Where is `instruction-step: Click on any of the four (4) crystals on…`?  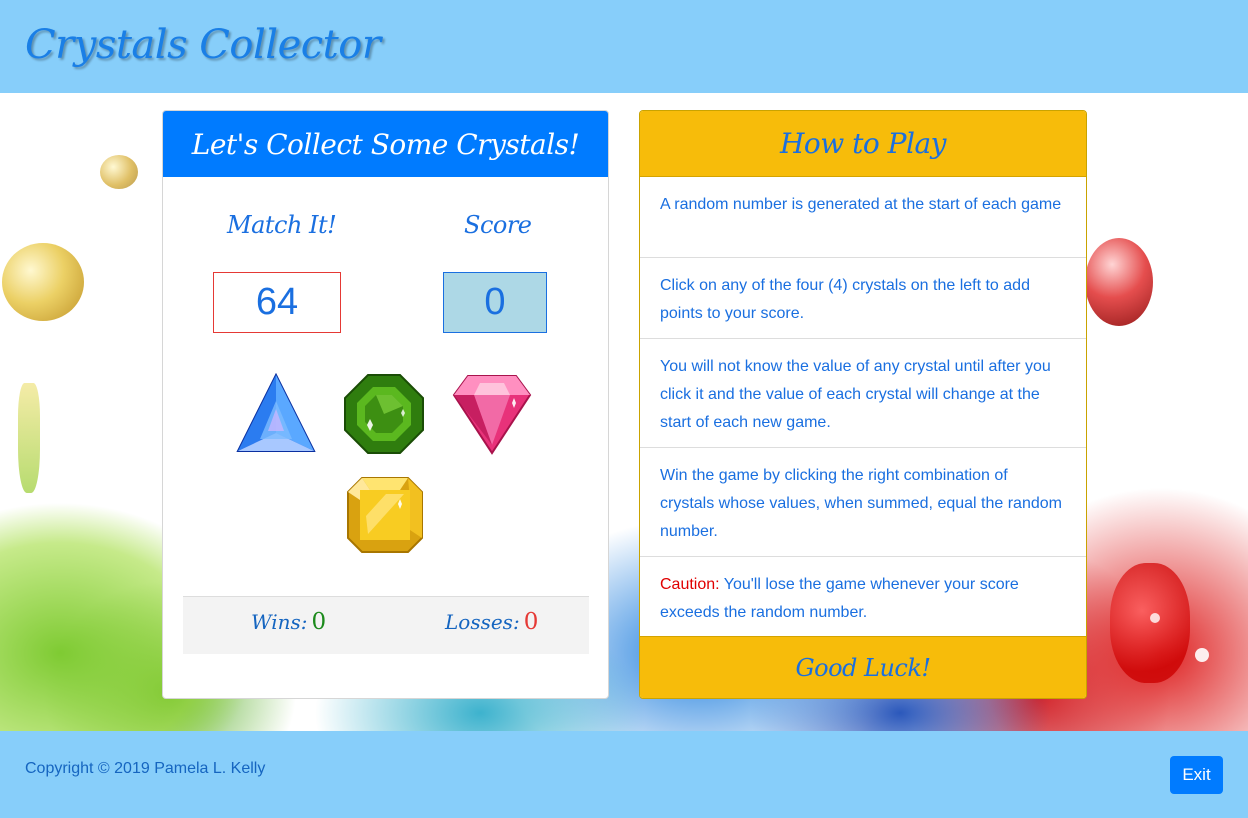 instruction-step: Click on any of the four (4) crystals on… is located at coordinates (863, 298).